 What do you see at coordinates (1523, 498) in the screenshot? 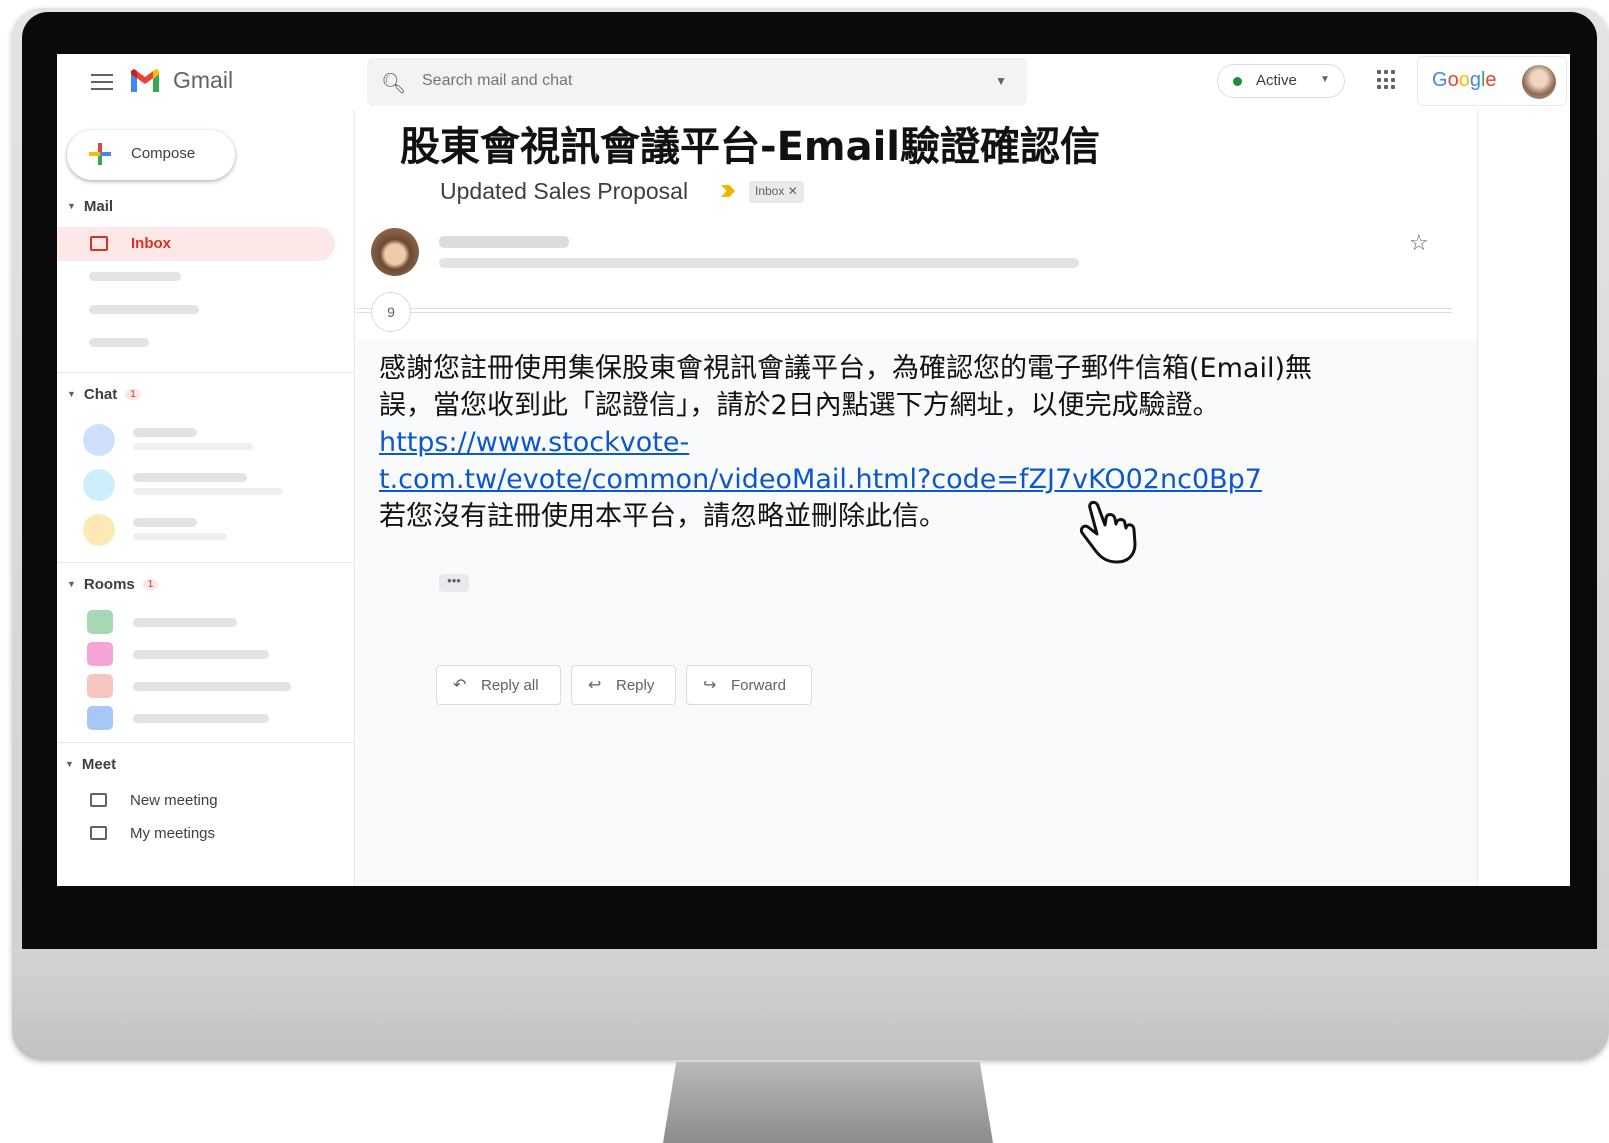
I see `right-side-panel` at bounding box center [1523, 498].